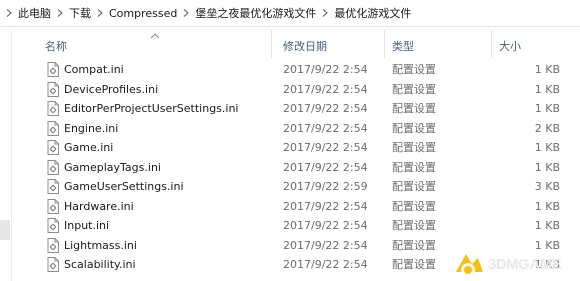 The image size is (580, 281). I want to click on crumb-optimized-folder: 最优化游戏文件, so click(365, 13).